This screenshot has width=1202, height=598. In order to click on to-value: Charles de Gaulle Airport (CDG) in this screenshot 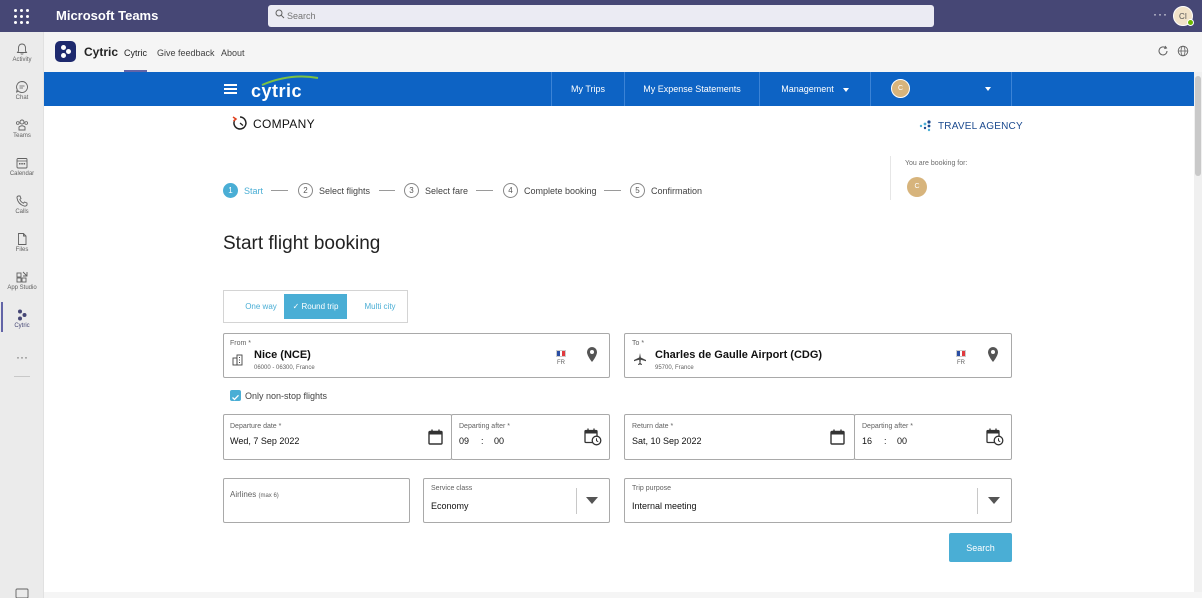, I will do `click(739, 355)`.